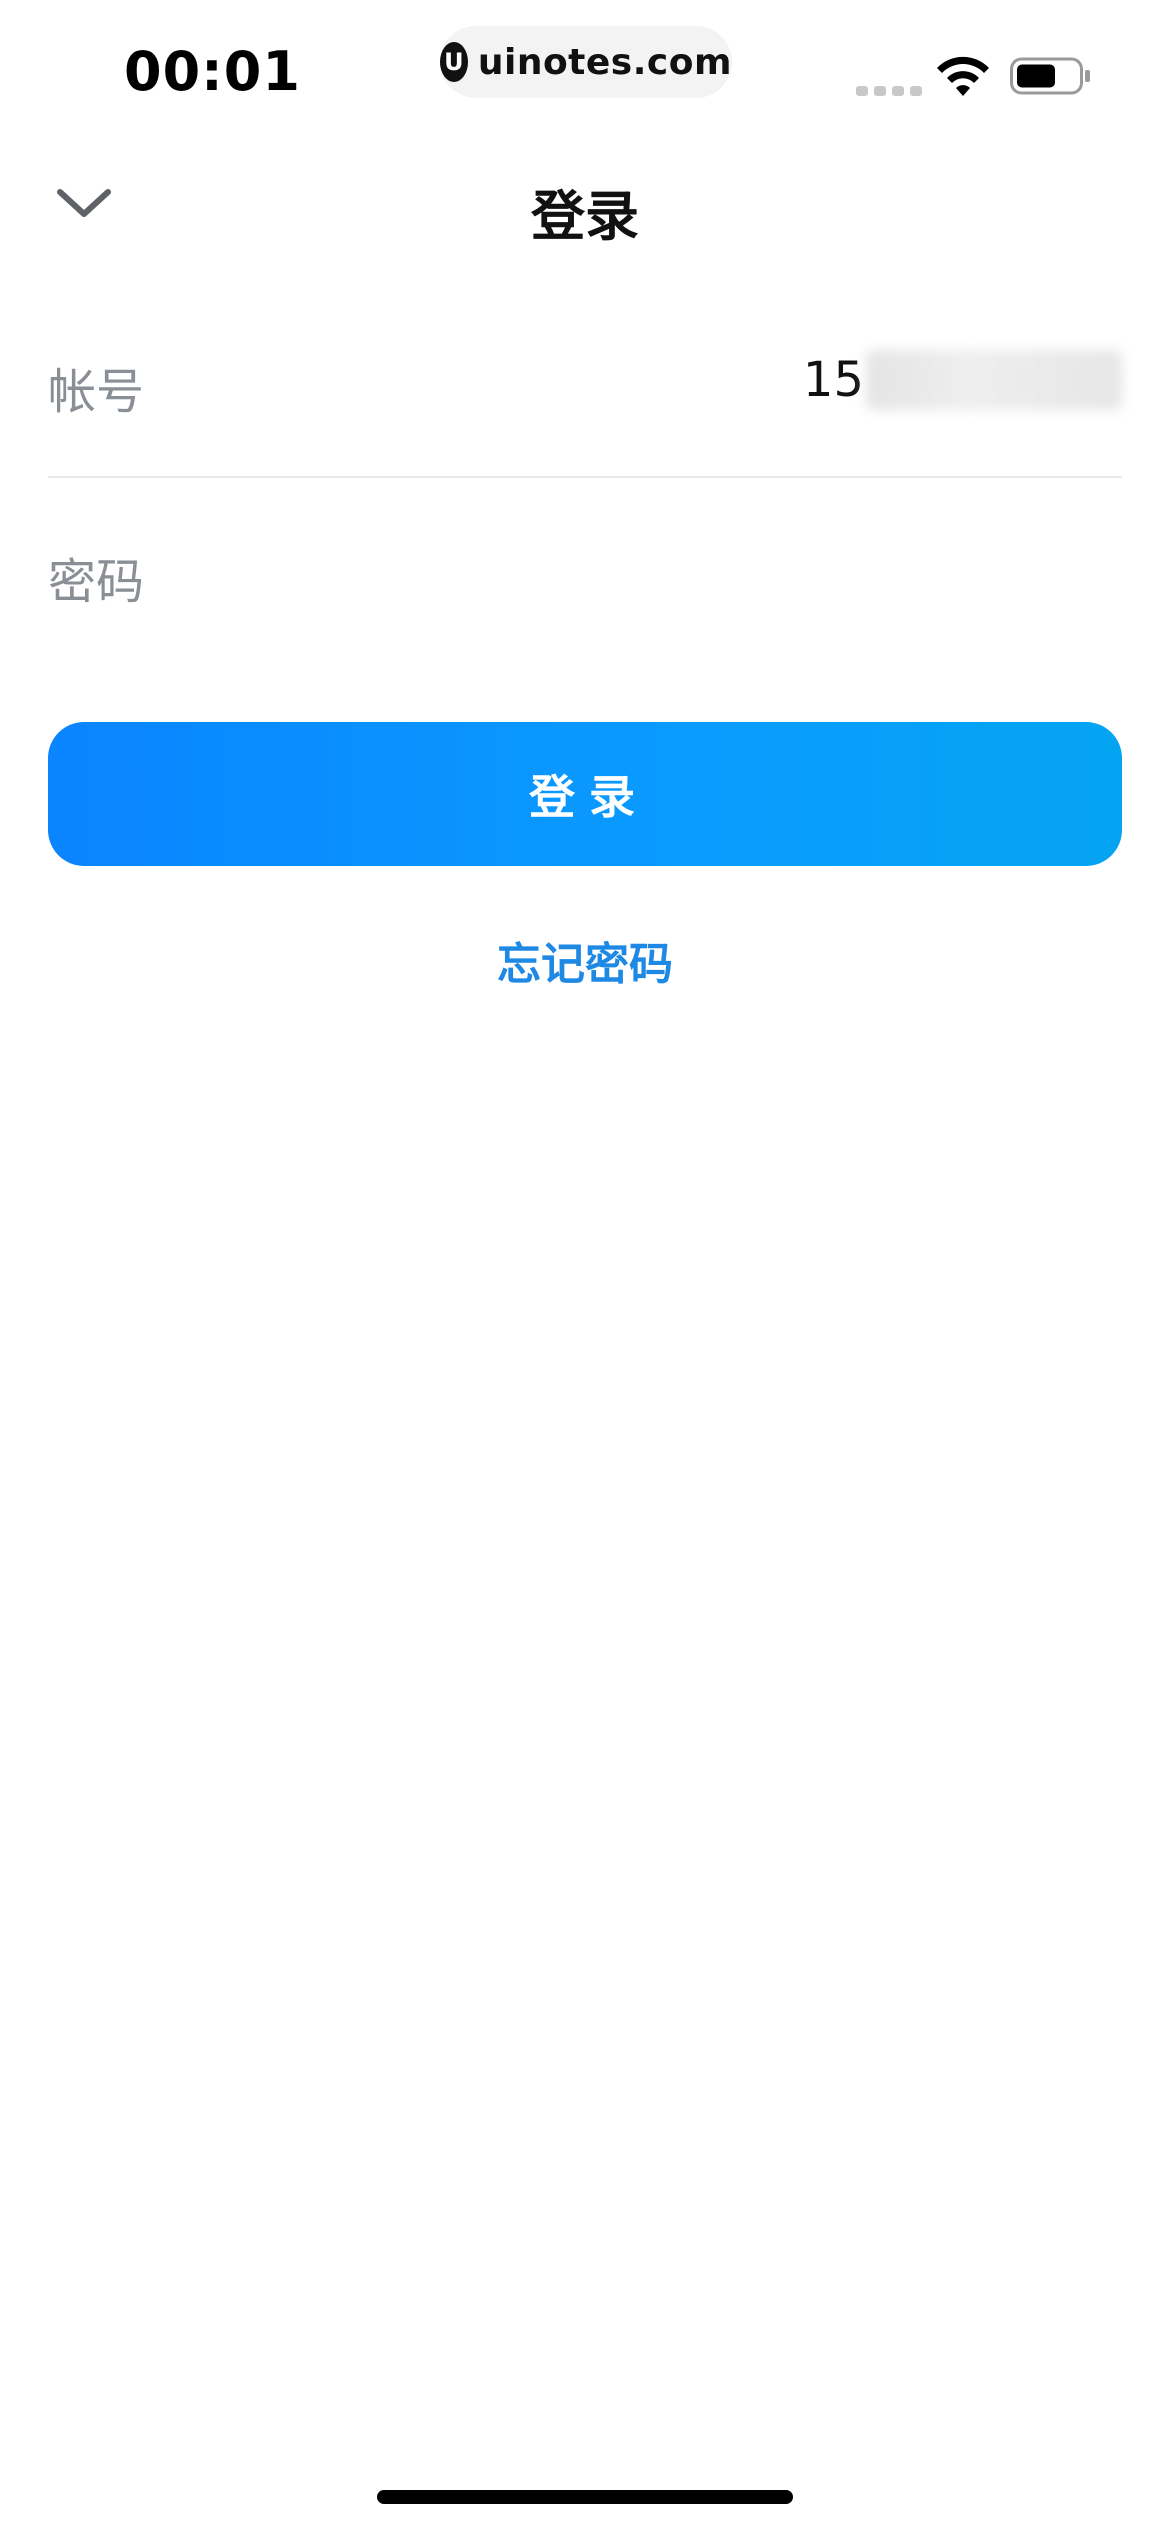 The width and height of the screenshot is (1170, 2532). I want to click on account-input: 15, so click(962, 380).